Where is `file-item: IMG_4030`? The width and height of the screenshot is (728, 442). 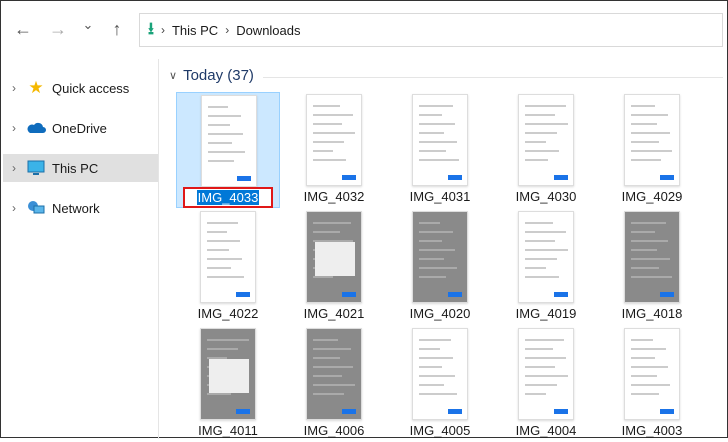
file-item: IMG_4030 is located at coordinates (546, 150).